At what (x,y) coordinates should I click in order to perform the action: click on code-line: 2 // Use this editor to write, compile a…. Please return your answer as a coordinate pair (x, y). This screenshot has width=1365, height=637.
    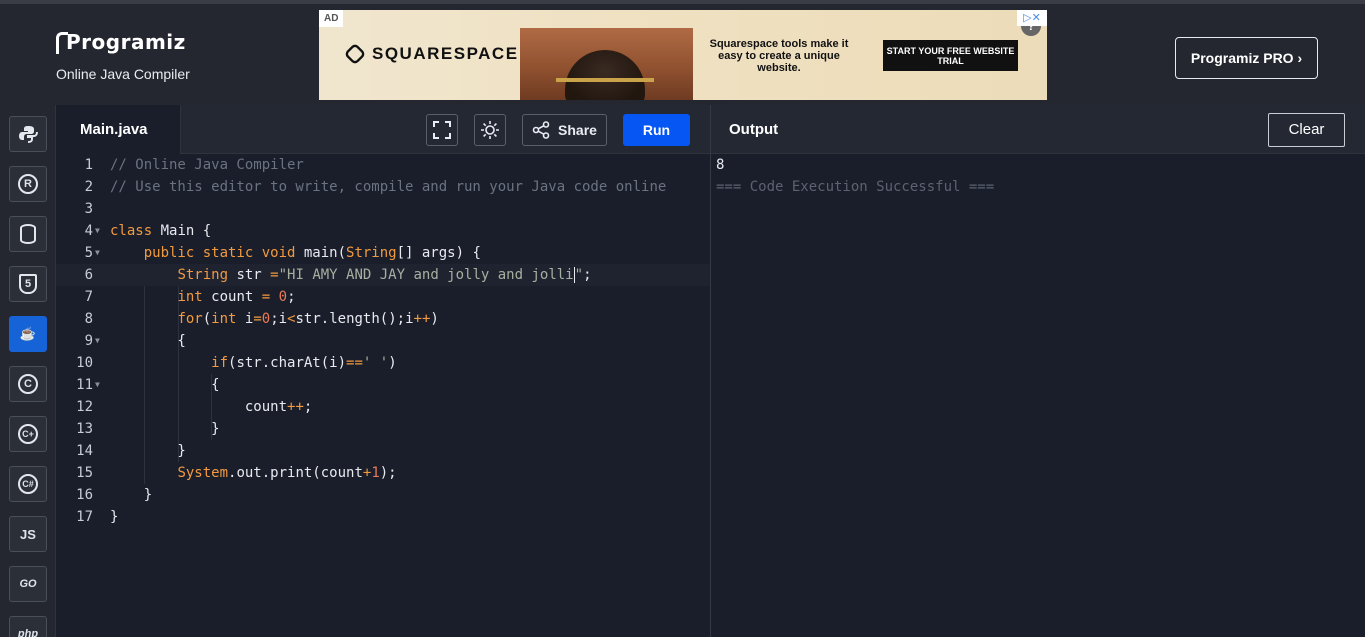
    Looking at the image, I should click on (375, 187).